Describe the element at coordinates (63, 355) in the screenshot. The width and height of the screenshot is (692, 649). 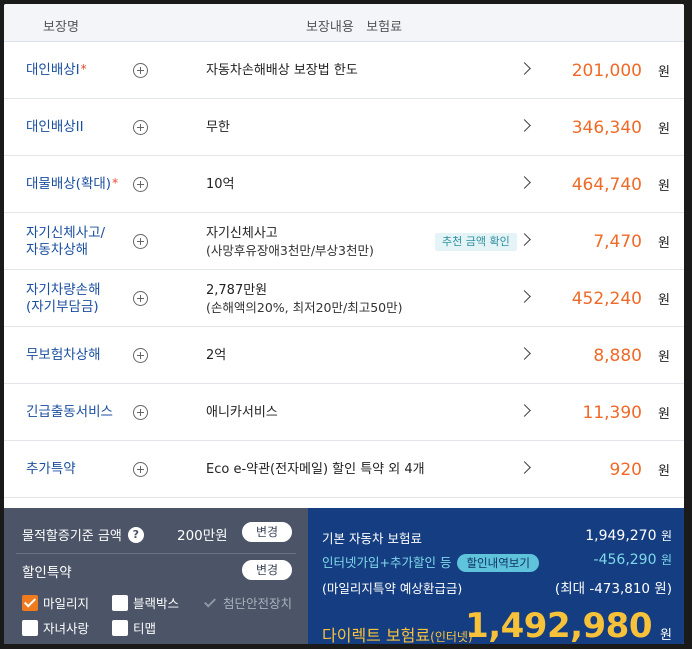
I see `coverage-name-text: 무보험차상해` at that location.